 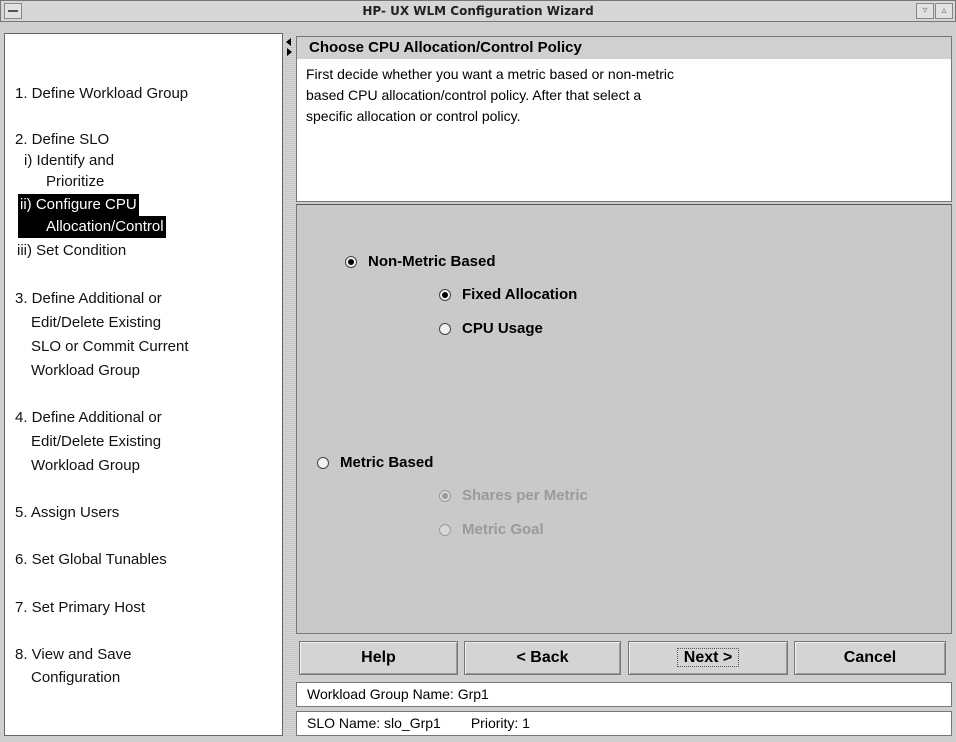 What do you see at coordinates (374, 723) in the screenshot?
I see `slo-name: SLO Name: slo_Grp1` at bounding box center [374, 723].